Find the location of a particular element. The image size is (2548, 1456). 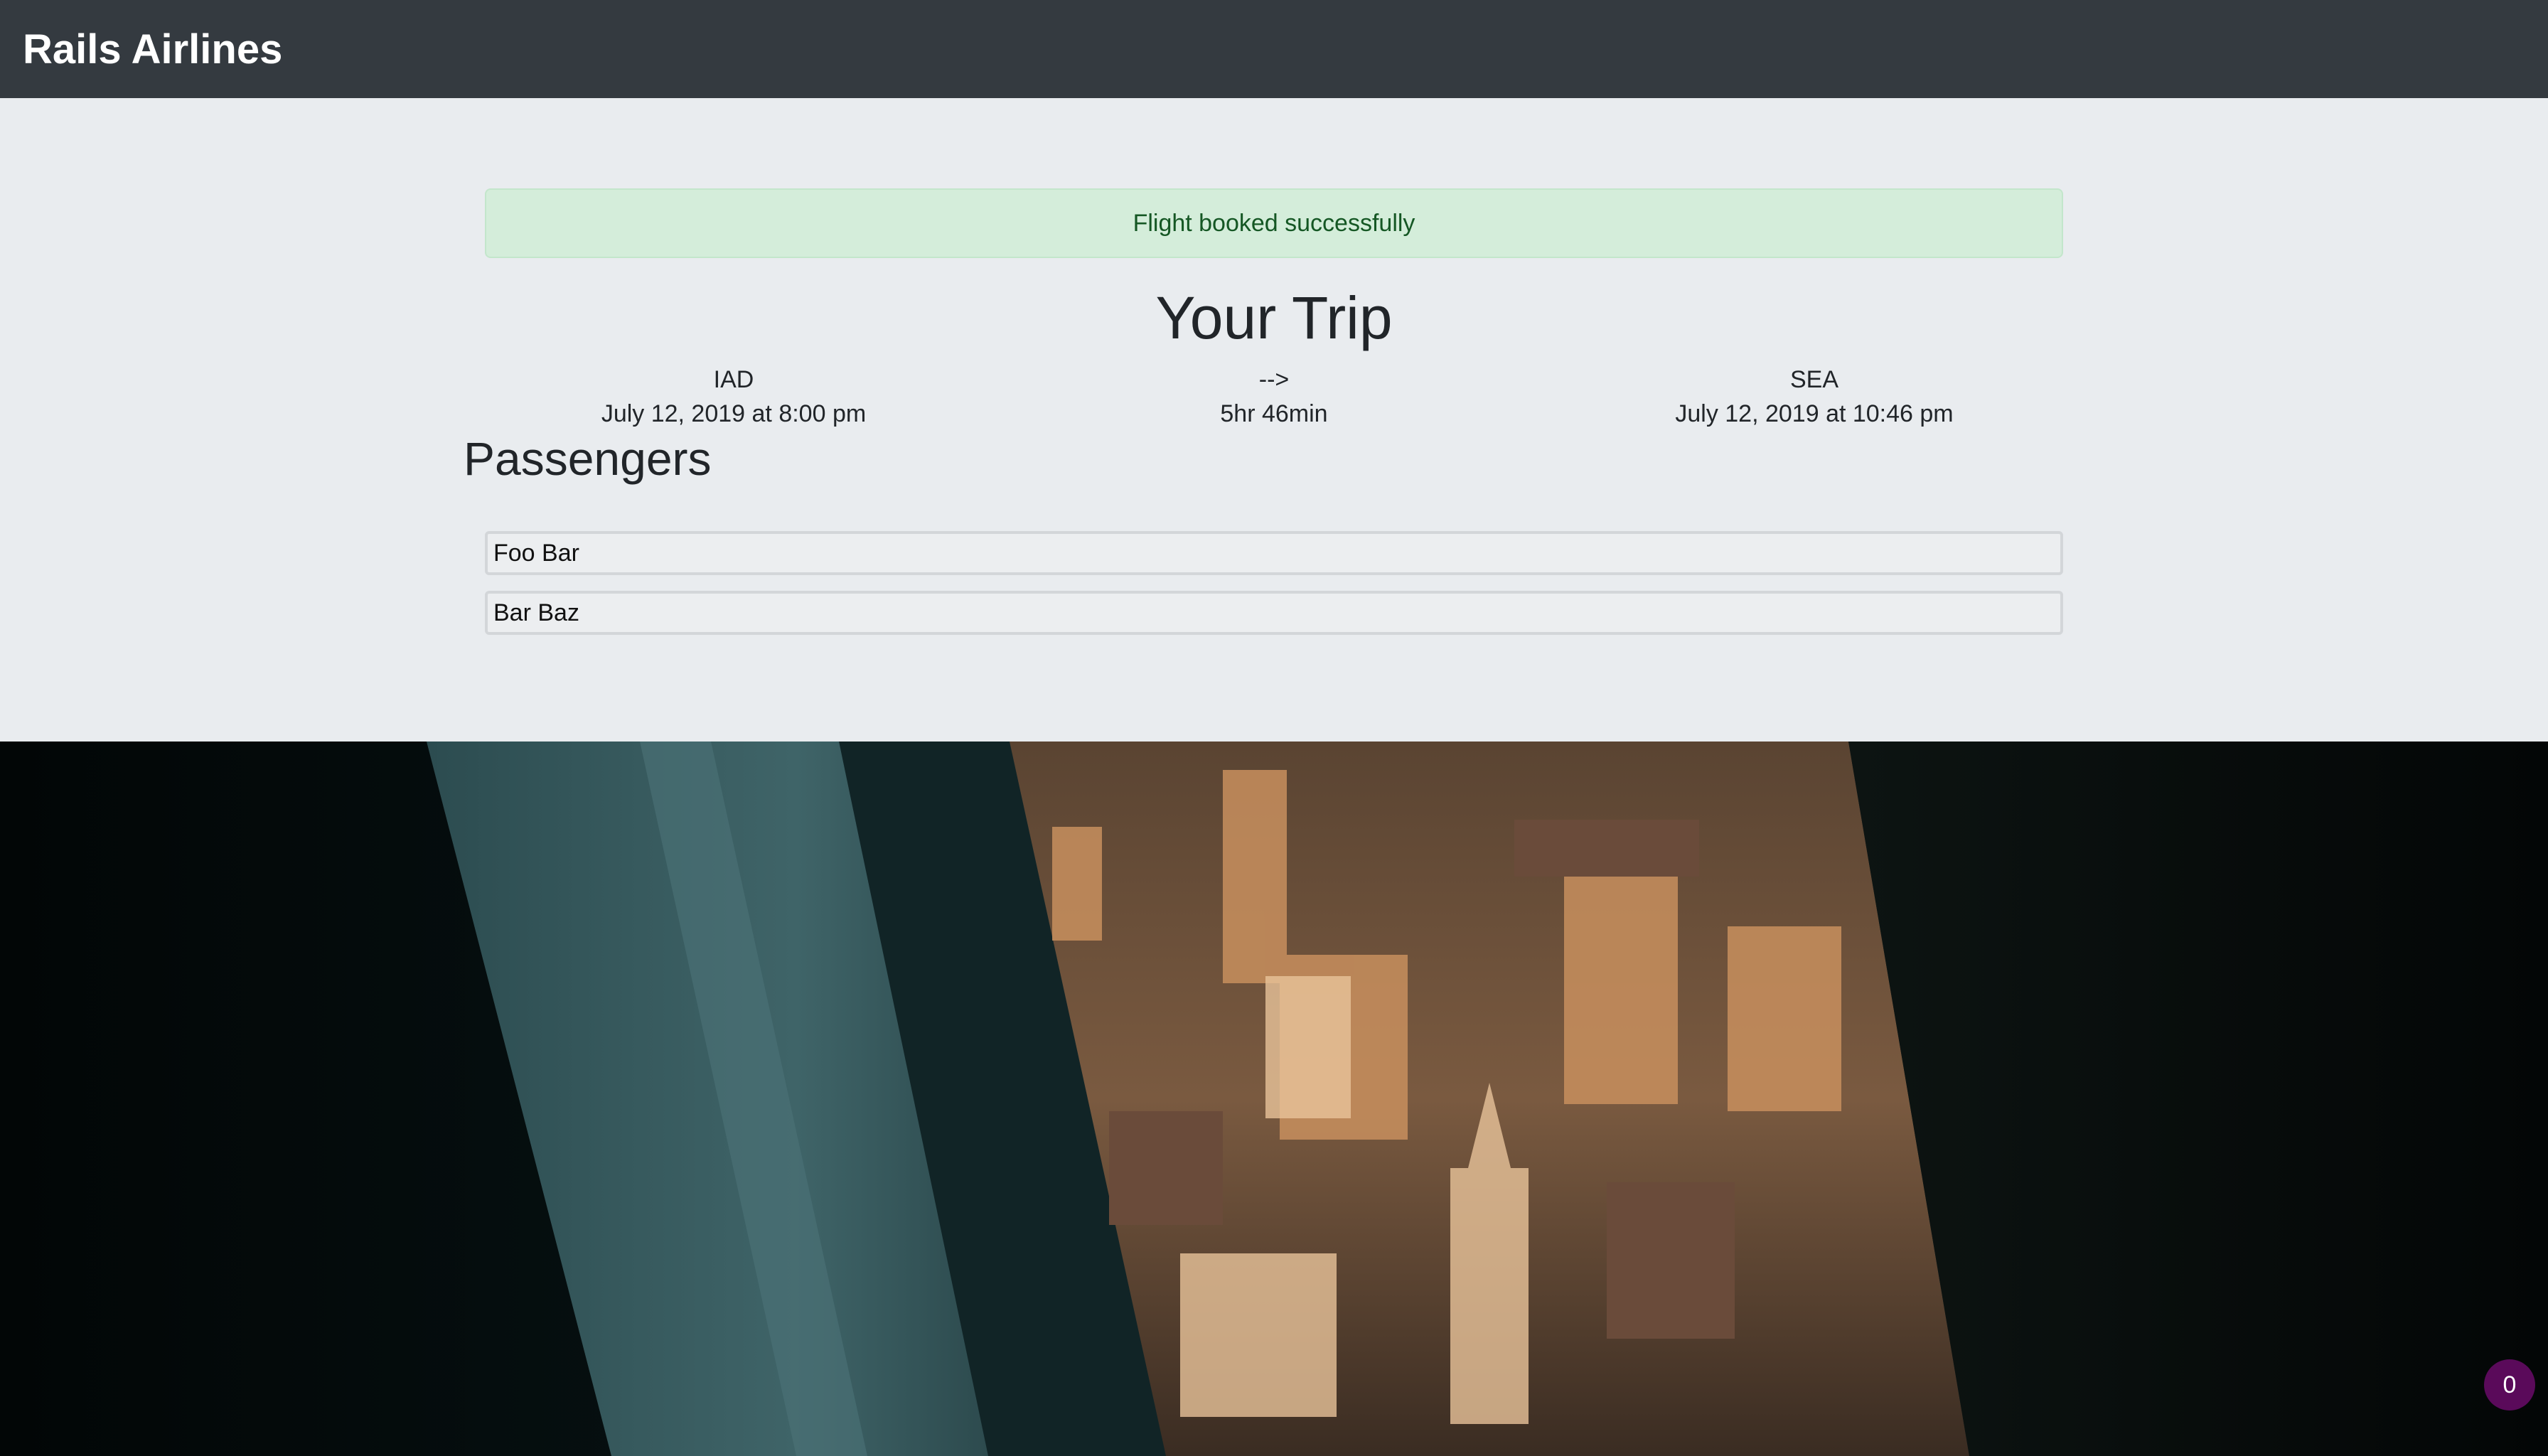

badge-count: 0 is located at coordinates (2510, 1384).